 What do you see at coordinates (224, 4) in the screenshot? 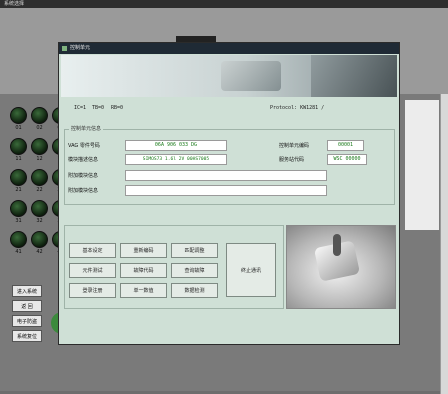
I see `app-title-bar: 系统选择` at bounding box center [224, 4].